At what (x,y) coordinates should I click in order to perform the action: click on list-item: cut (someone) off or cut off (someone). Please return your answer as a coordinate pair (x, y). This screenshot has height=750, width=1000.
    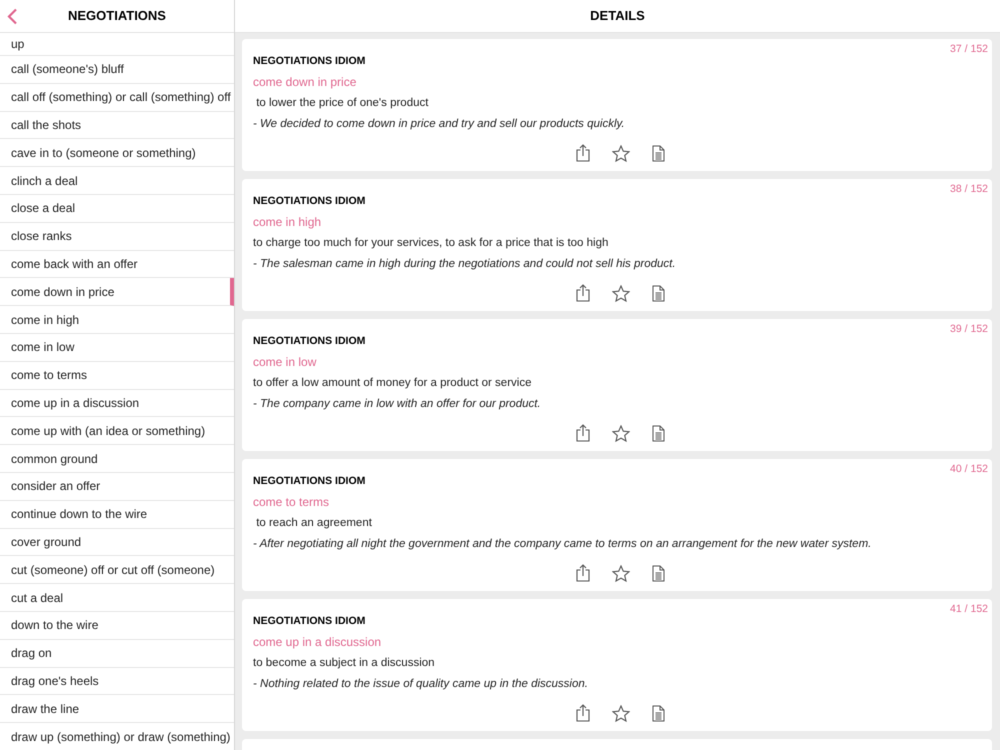
    Looking at the image, I should click on (117, 570).